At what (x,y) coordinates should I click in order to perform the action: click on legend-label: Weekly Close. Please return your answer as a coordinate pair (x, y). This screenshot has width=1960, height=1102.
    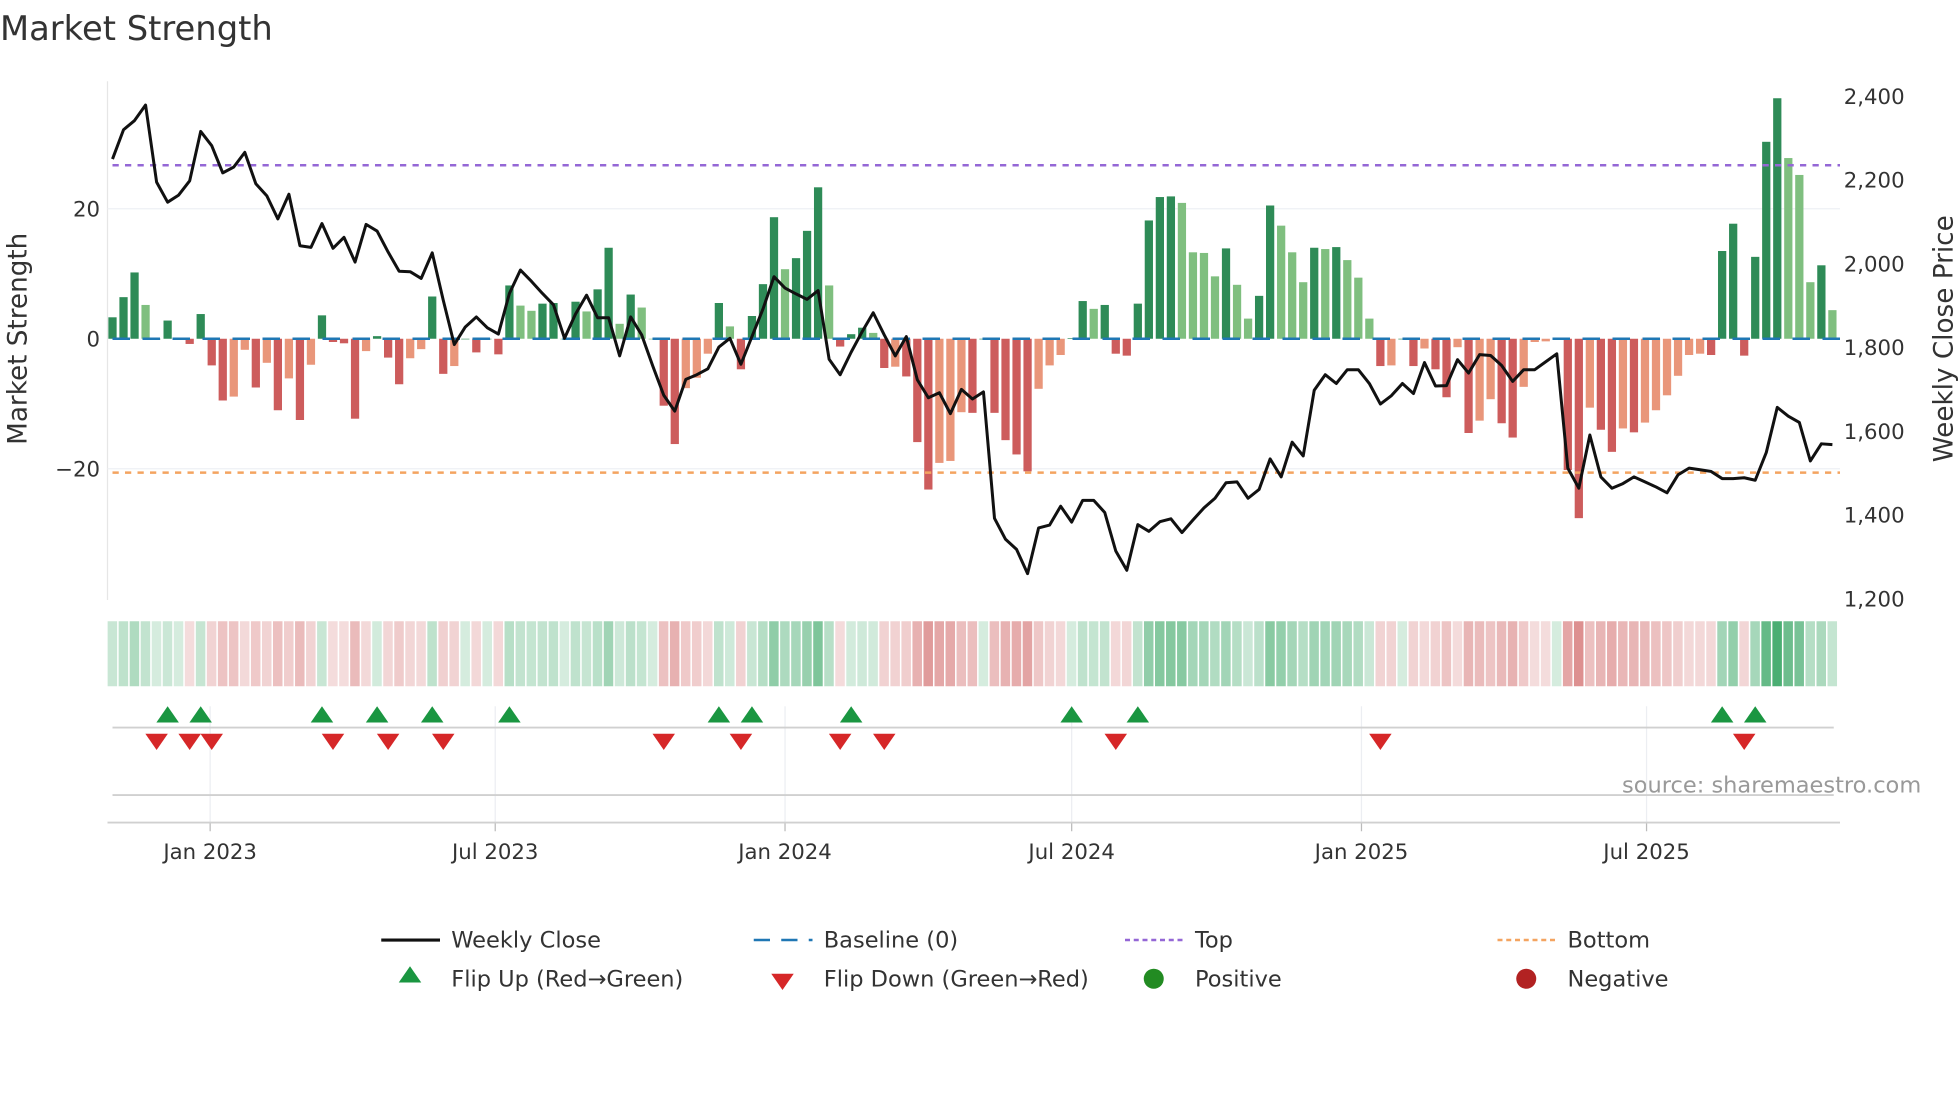
    Looking at the image, I should click on (526, 941).